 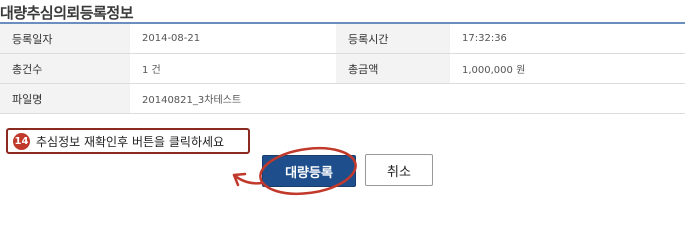 What do you see at coordinates (393, 68) in the screenshot?
I see `label-total-amount: 총금액` at bounding box center [393, 68].